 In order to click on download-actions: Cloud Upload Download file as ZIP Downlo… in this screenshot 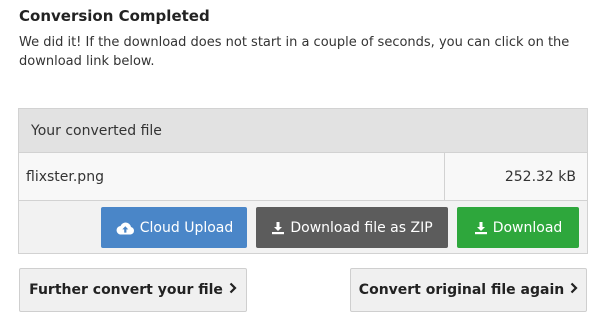, I will do `click(340, 227)`.